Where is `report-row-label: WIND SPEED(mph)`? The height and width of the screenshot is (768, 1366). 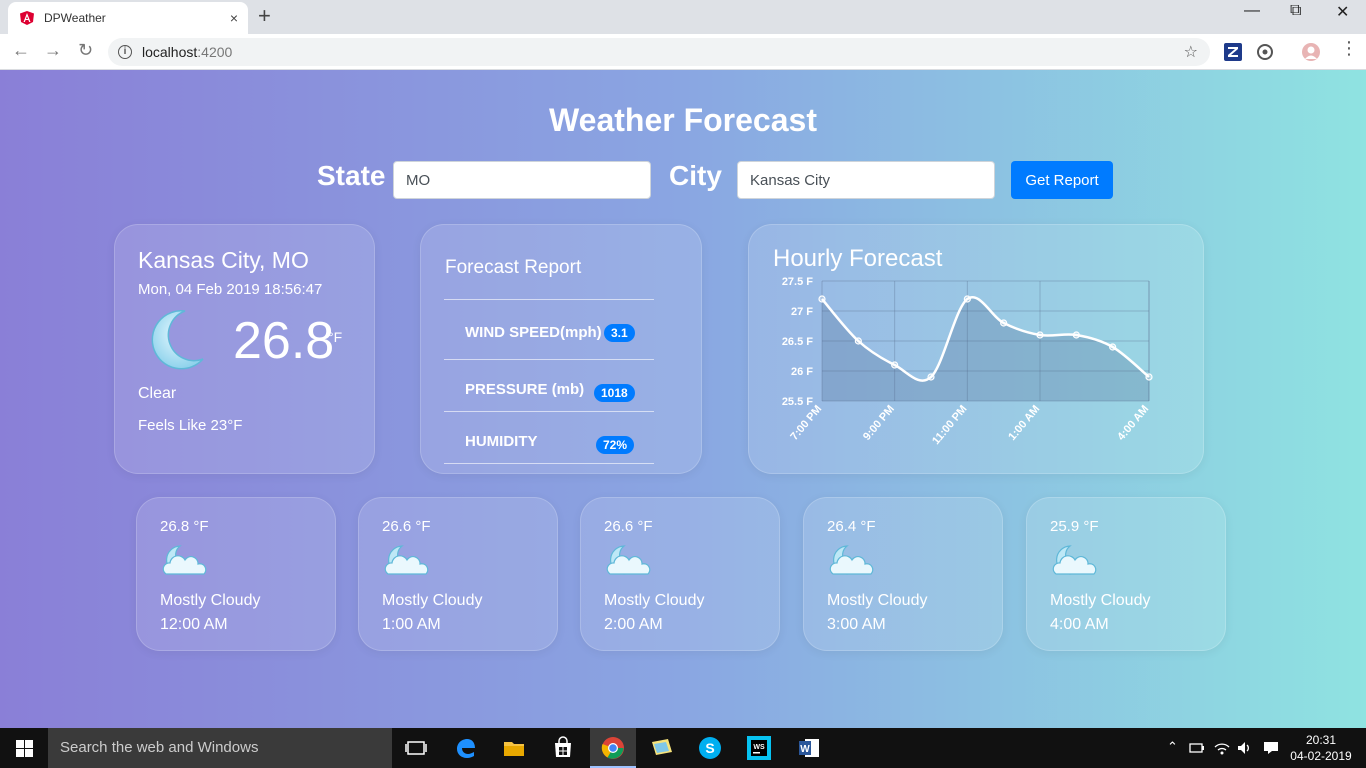
report-row-label: WIND SPEED(mph) is located at coordinates (533, 332).